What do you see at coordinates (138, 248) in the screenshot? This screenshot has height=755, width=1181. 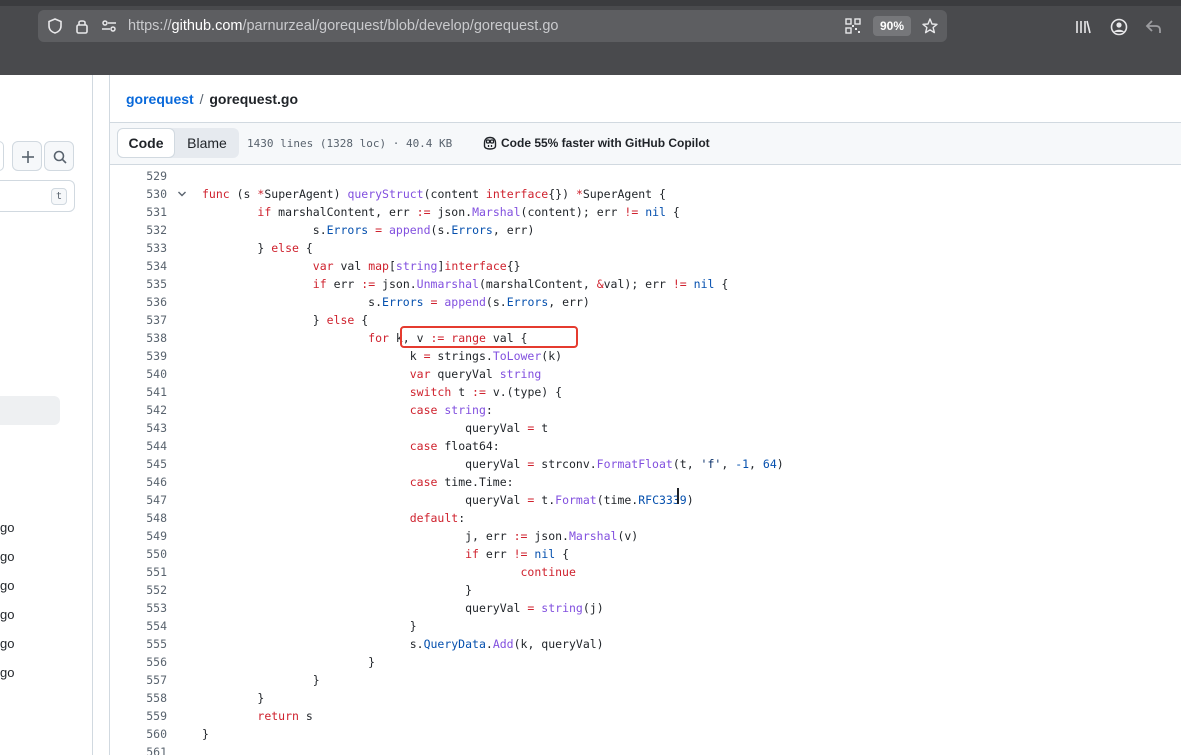 I see `line-number: 533` at bounding box center [138, 248].